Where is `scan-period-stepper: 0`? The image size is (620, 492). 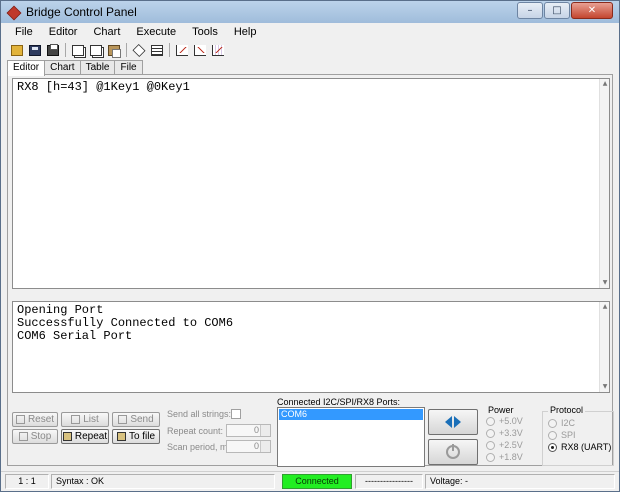 scan-period-stepper: 0 is located at coordinates (248, 446).